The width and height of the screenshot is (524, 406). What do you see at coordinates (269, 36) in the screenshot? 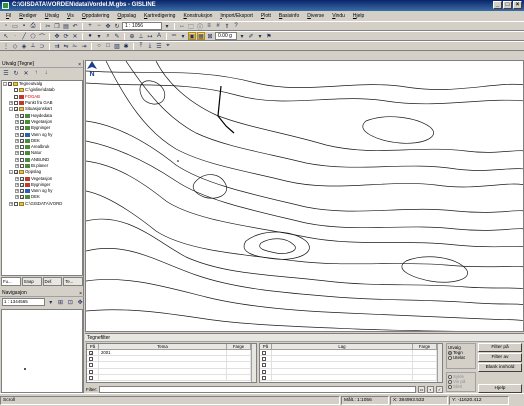
I see `flag-icon: ⚑` at bounding box center [269, 36].